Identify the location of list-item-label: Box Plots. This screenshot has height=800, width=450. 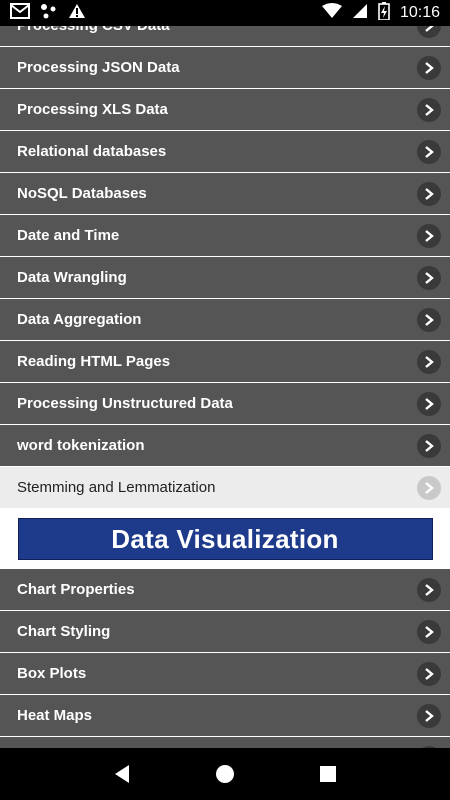
(52, 673).